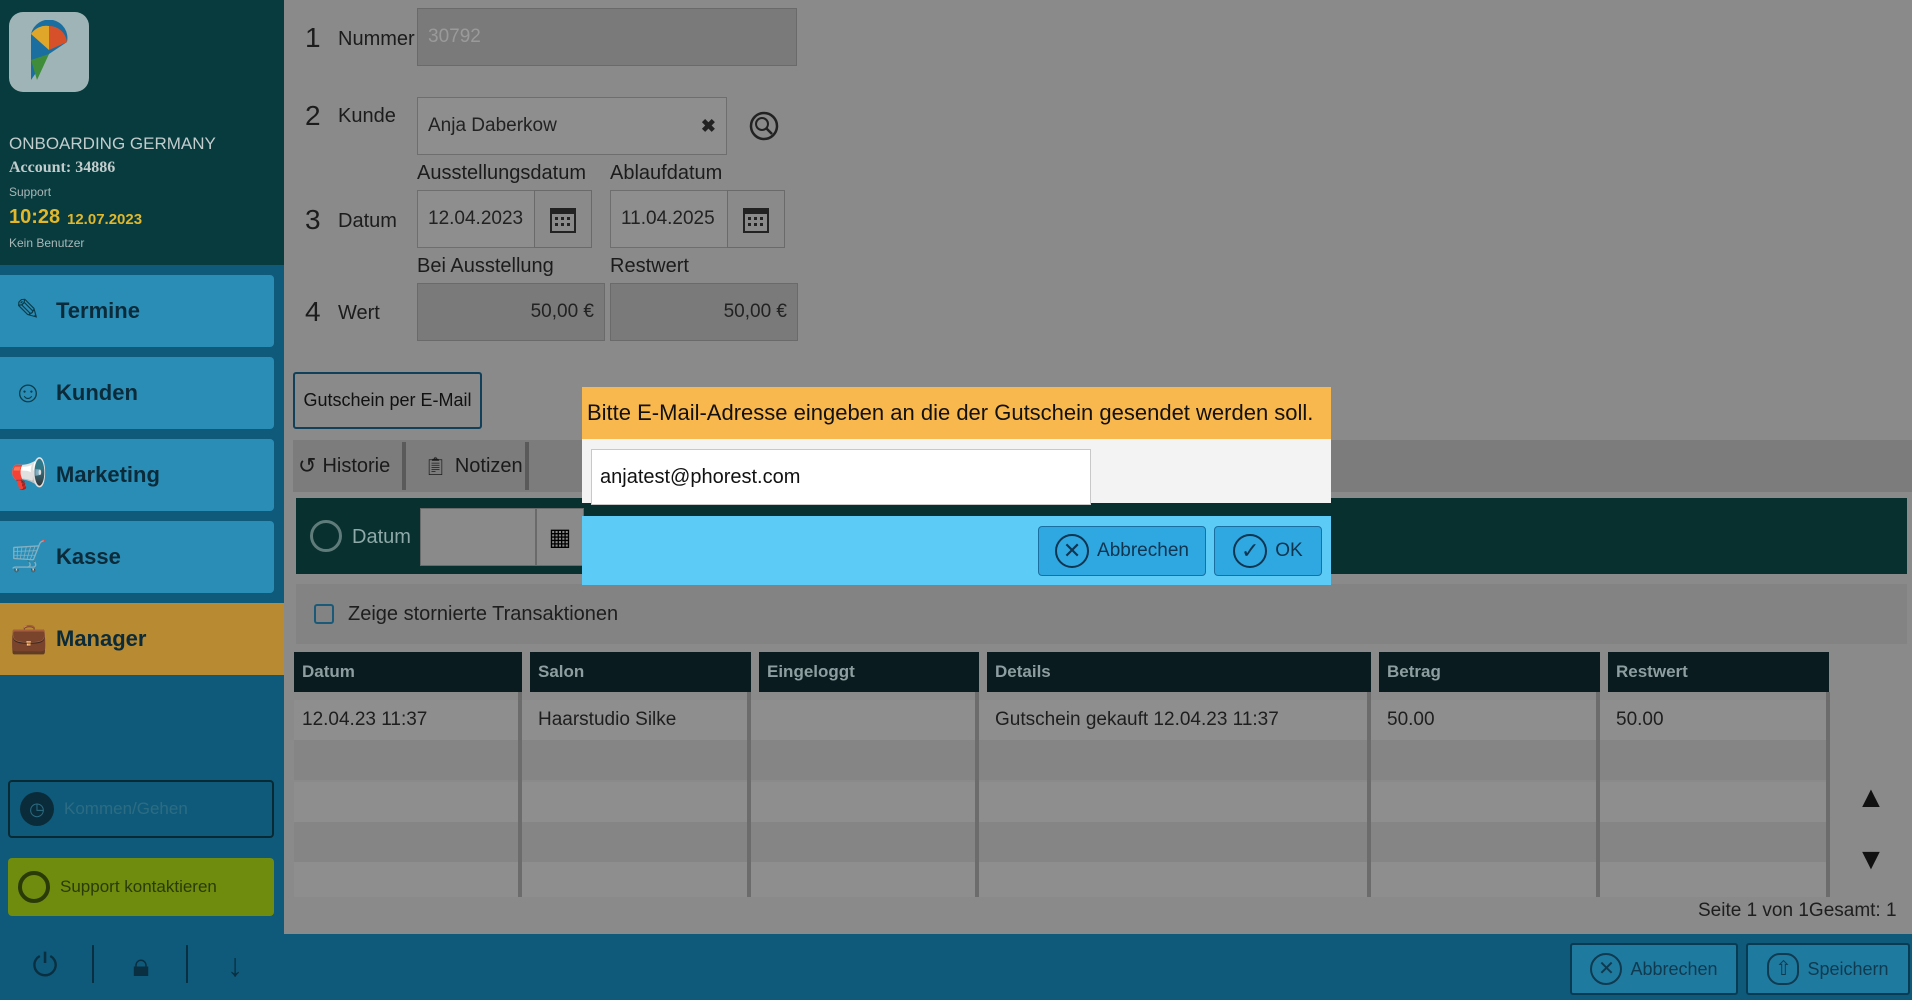 The image size is (1912, 1000). I want to click on clock-time: 10:28, so click(35, 217).